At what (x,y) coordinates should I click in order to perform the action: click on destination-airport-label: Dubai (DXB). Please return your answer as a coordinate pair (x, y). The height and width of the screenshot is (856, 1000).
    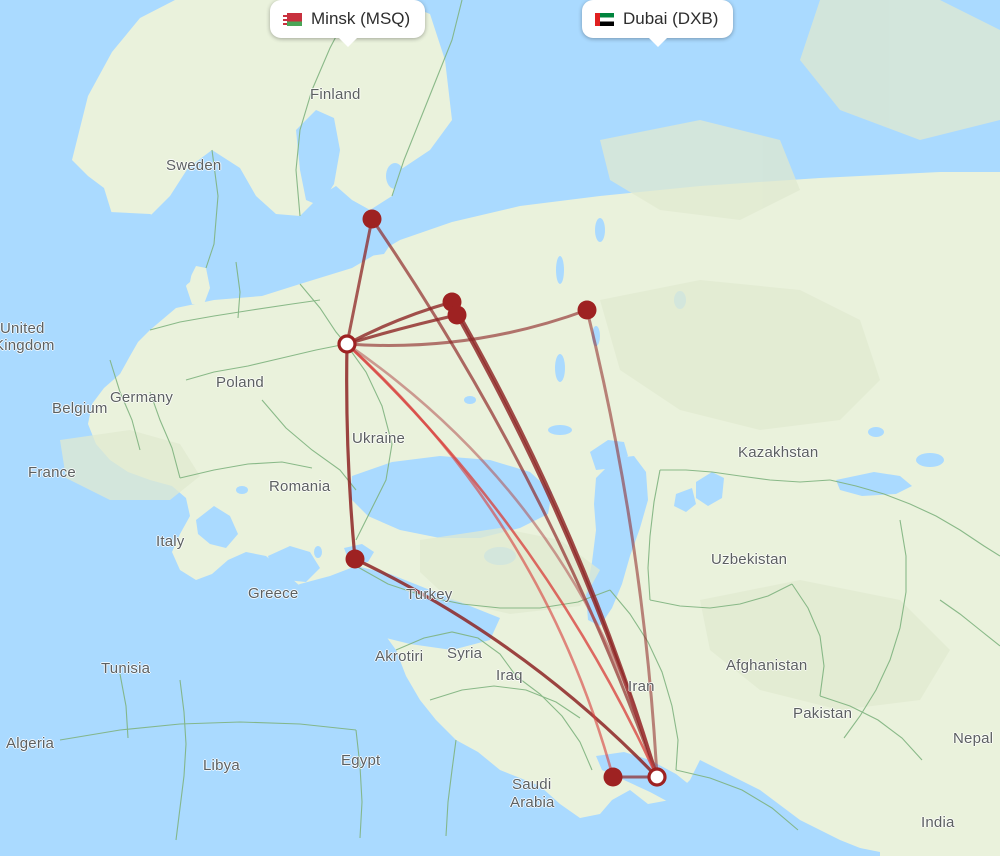
    Looking at the image, I should click on (671, 18).